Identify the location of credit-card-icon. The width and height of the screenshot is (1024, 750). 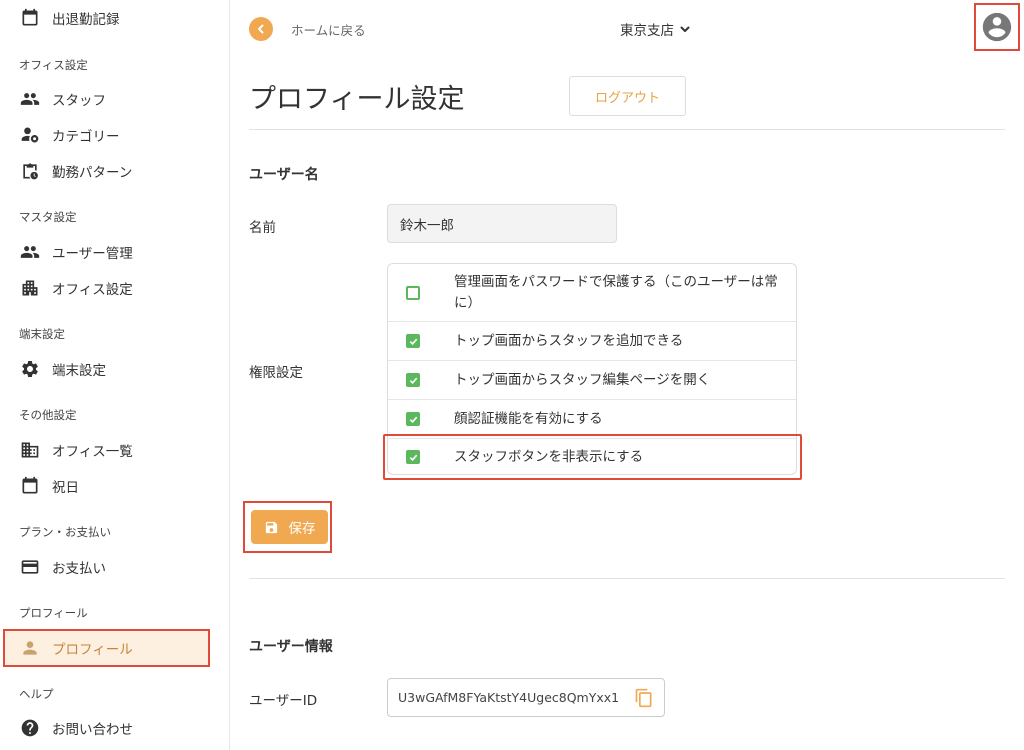
(30, 567).